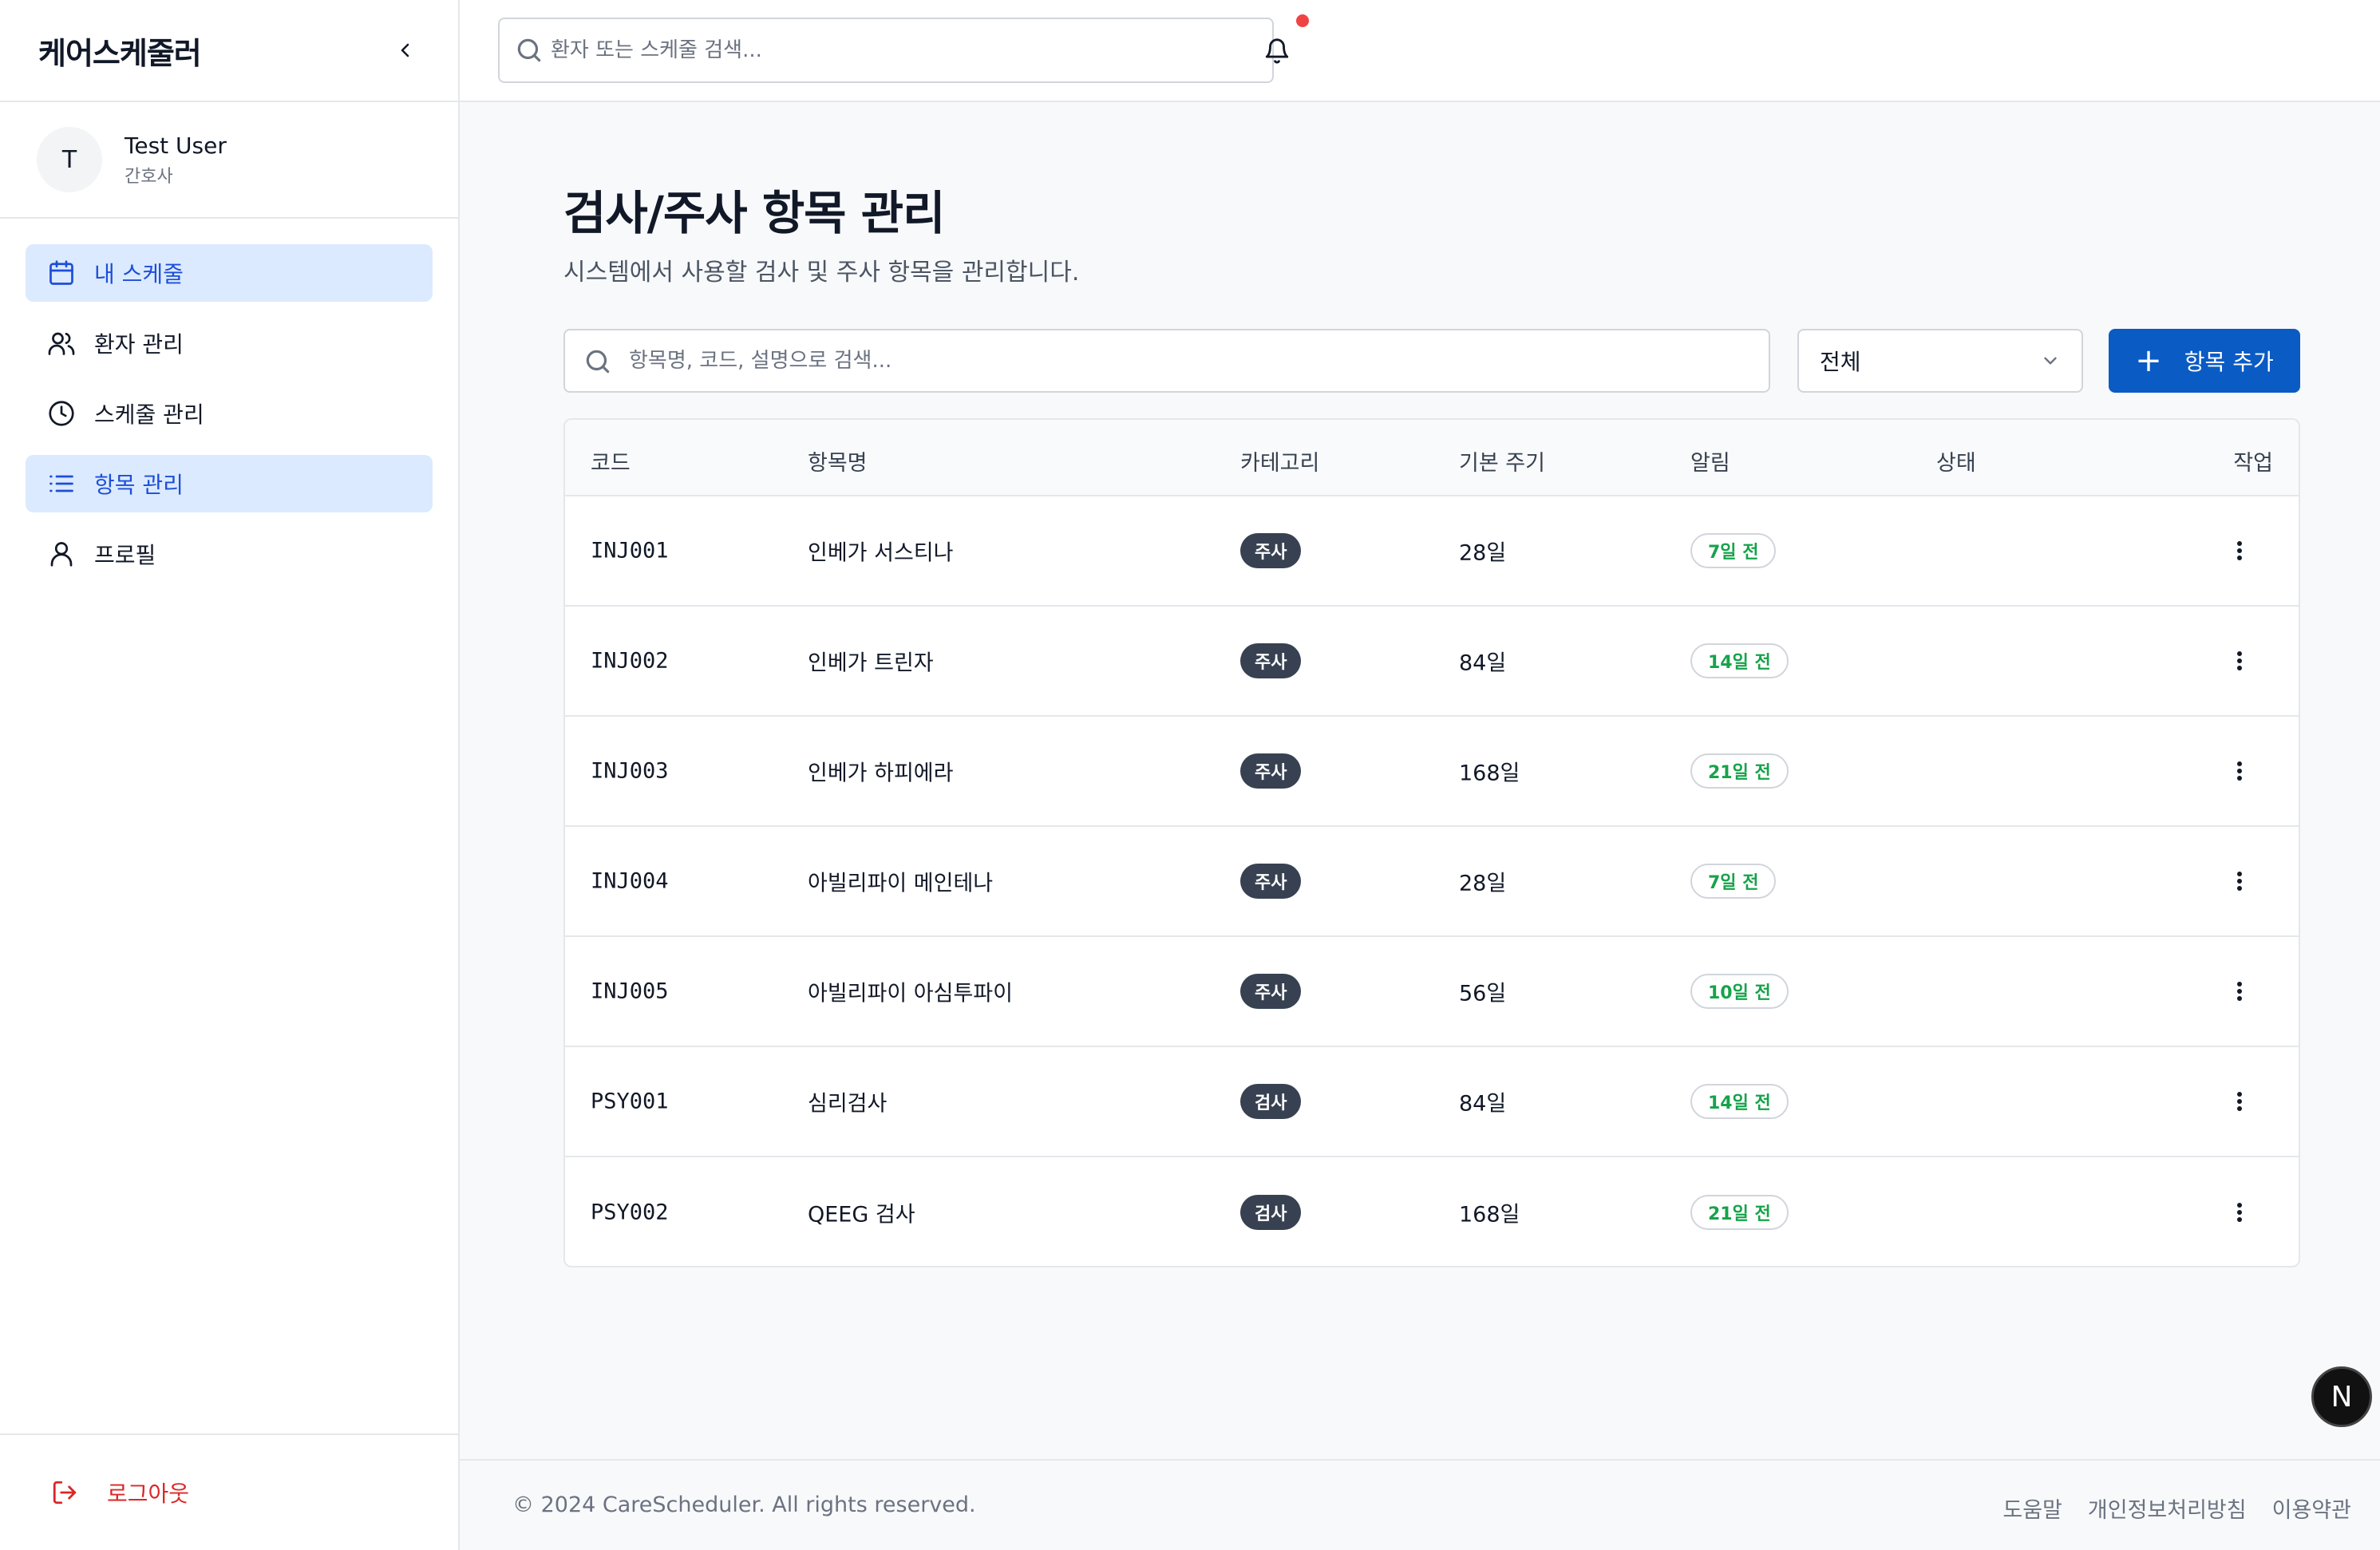  Describe the element at coordinates (149, 415) in the screenshot. I see `sidebar-item-label: 스케줄 관리` at that location.